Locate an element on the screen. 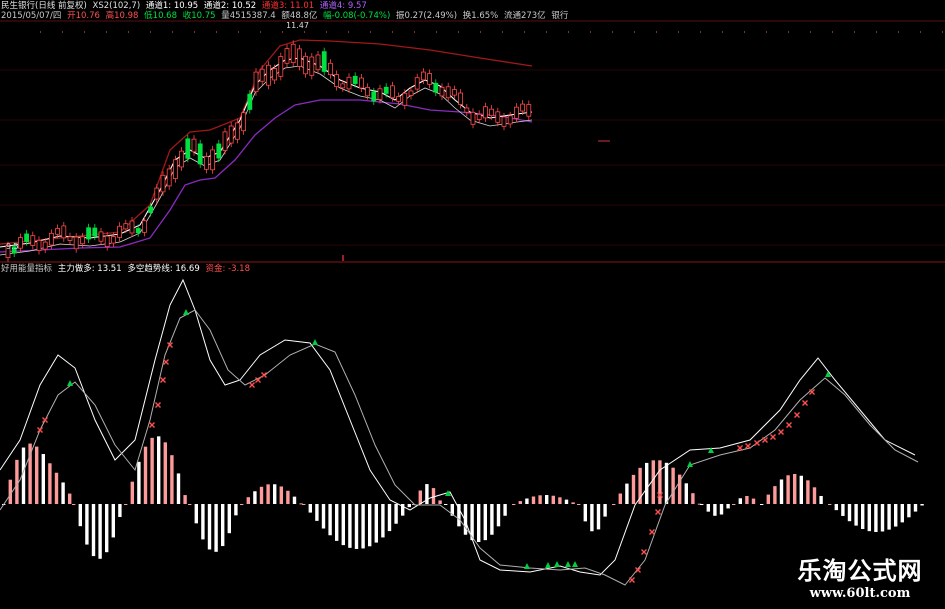 The width and height of the screenshot is (945, 609). quote-close: 收10.75 is located at coordinates (199, 16).